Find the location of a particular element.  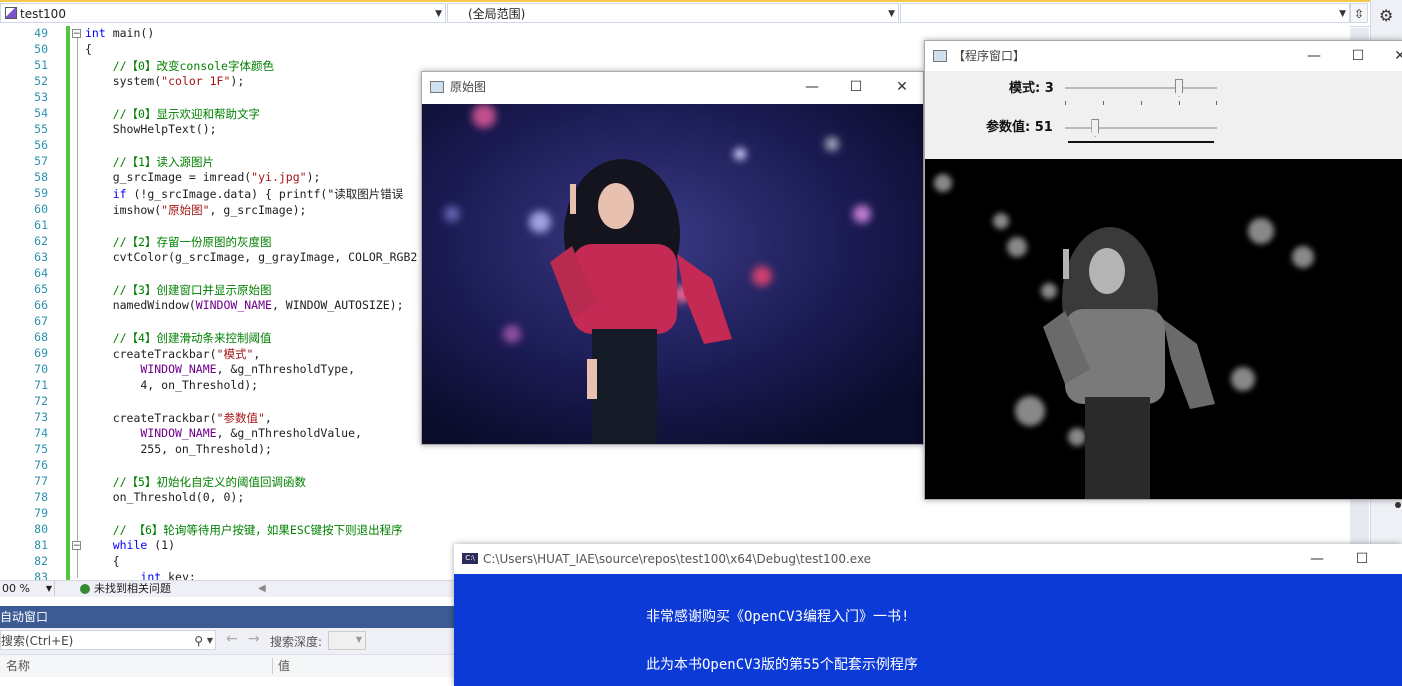

line-number: 75 is located at coordinates (41, 449).